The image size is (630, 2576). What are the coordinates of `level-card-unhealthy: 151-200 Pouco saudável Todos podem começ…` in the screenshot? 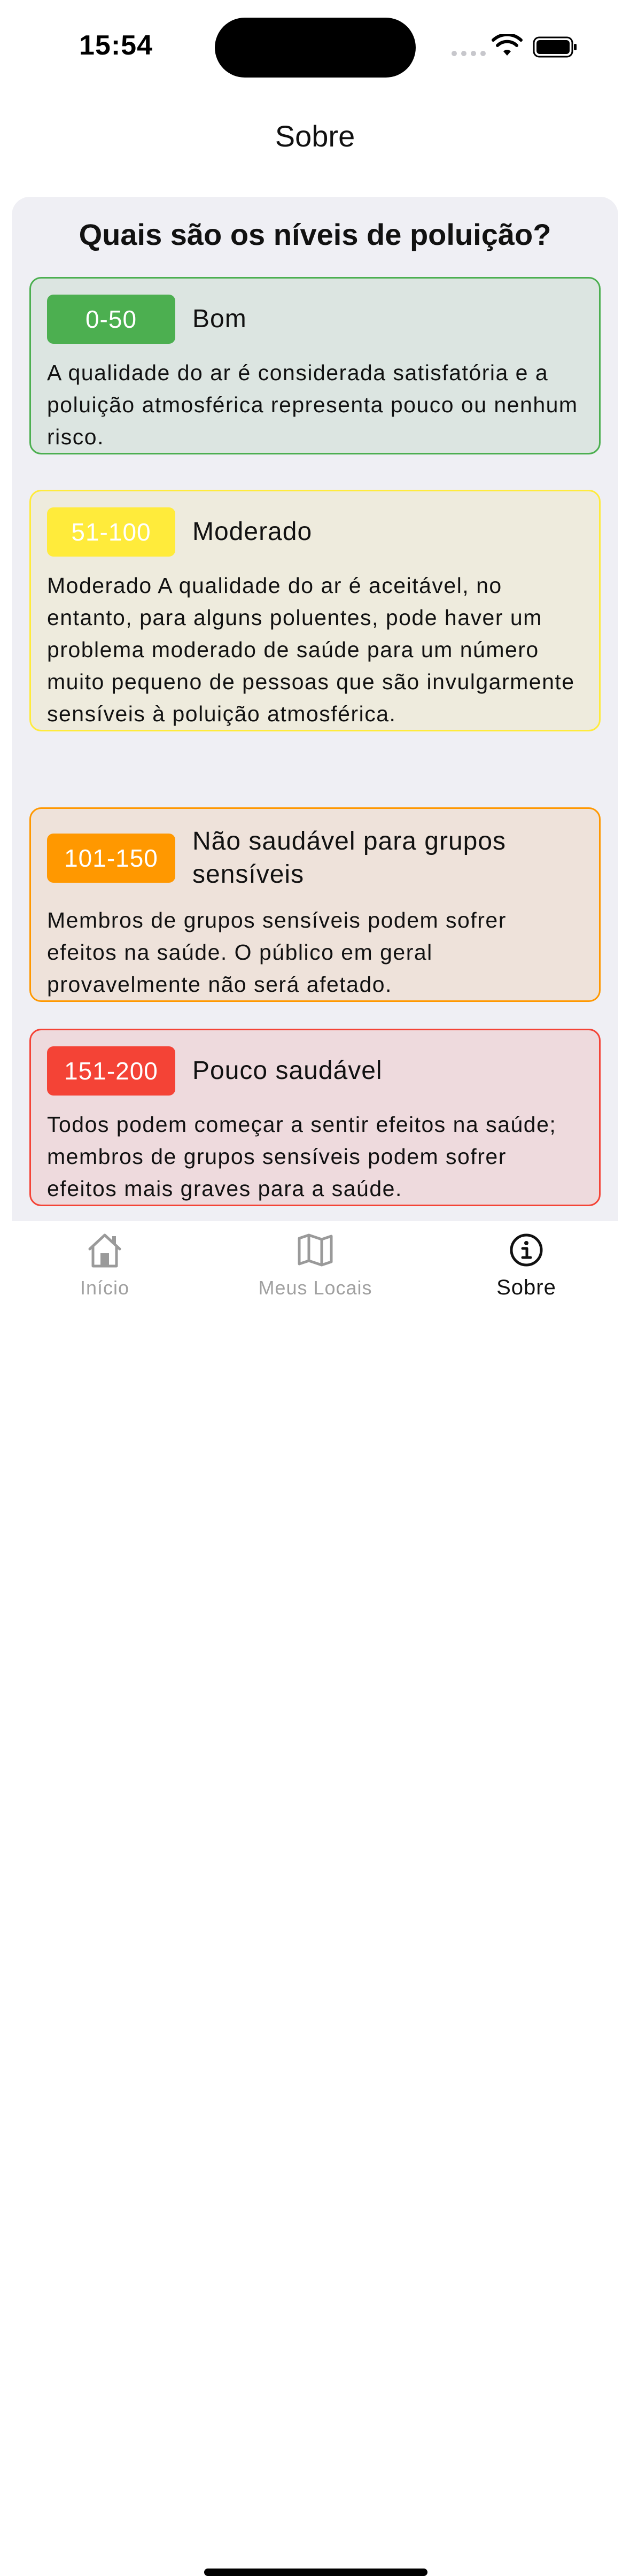 It's located at (315, 1118).